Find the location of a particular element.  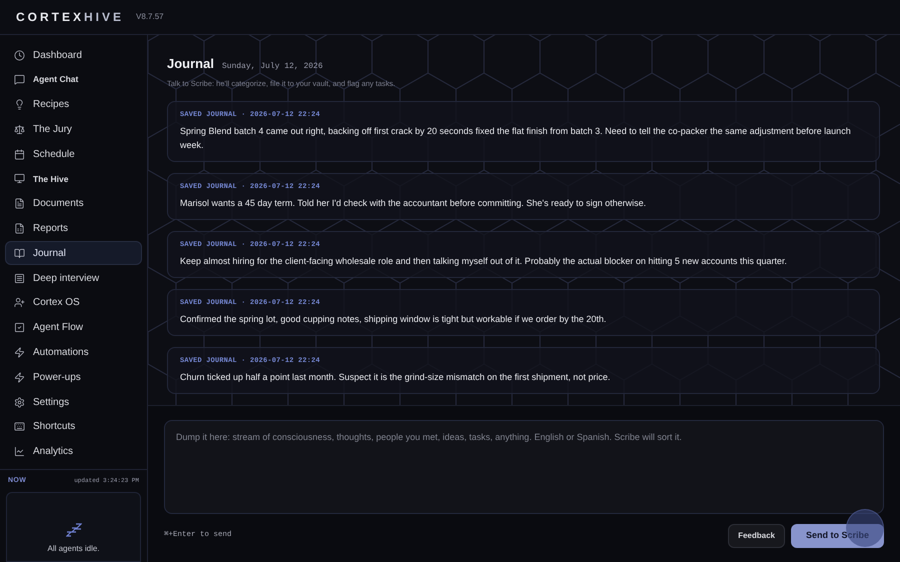

list-icon is located at coordinates (19, 278).